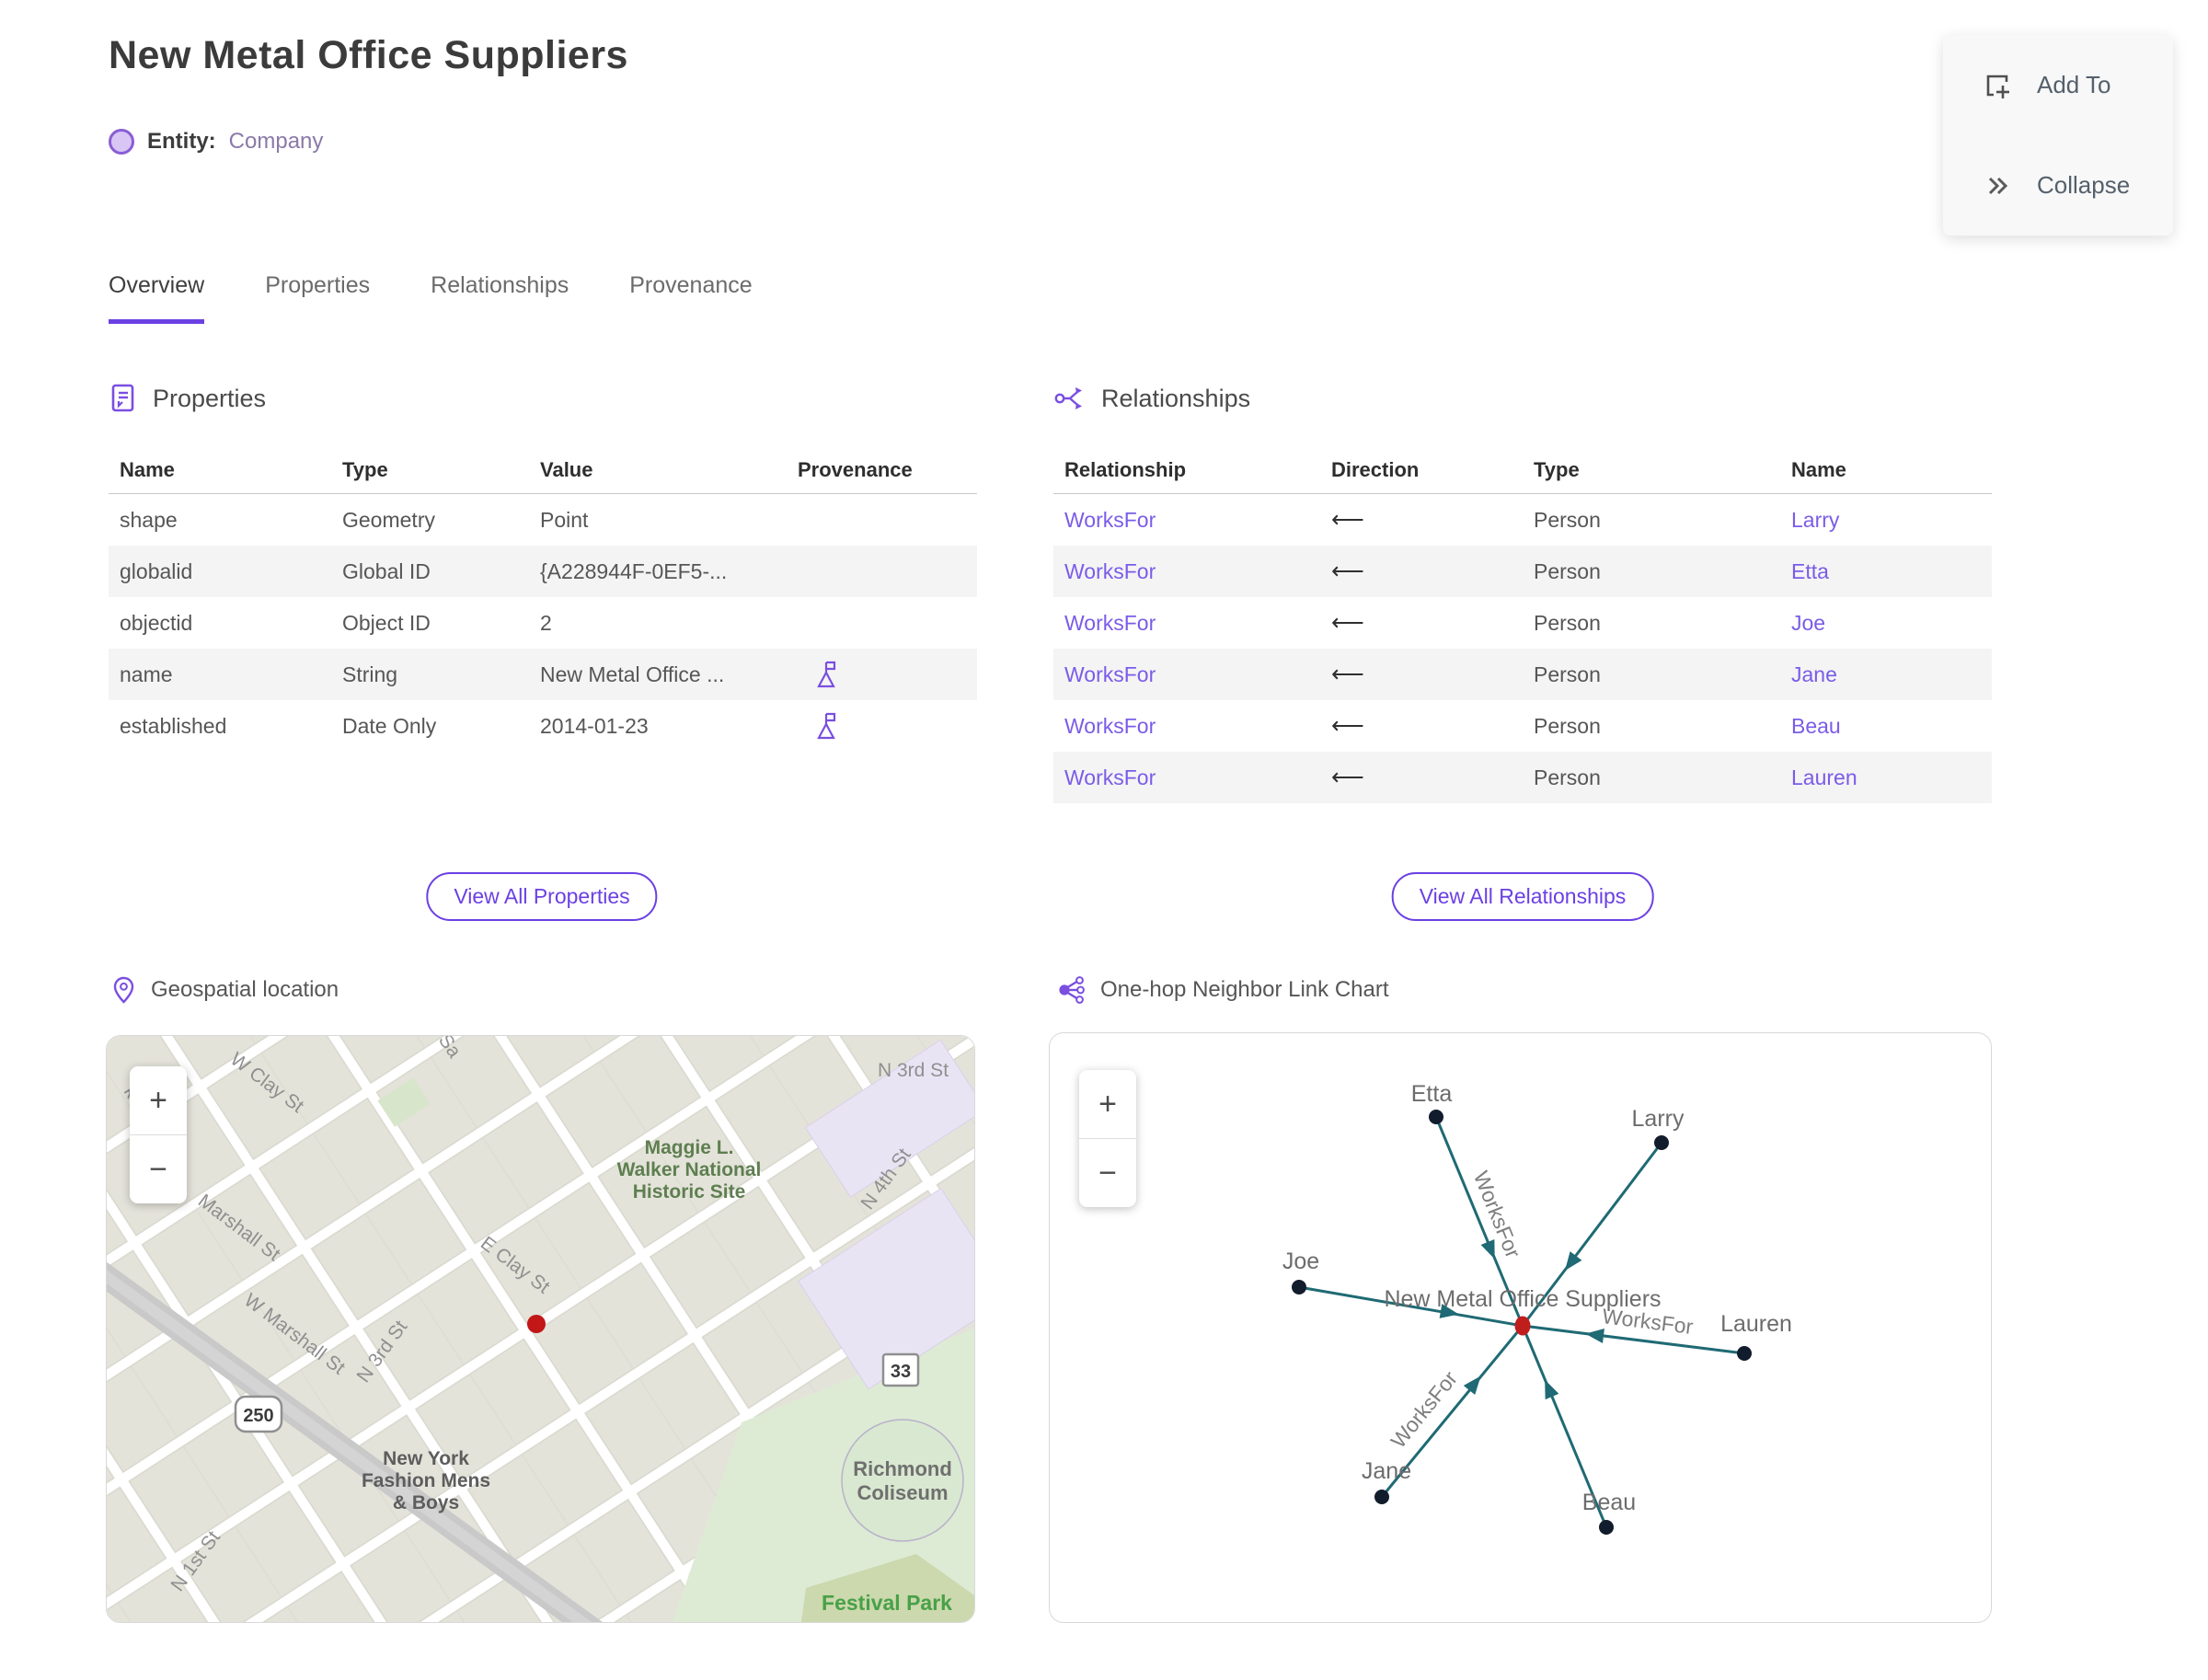  I want to click on table-row: WorksFor ⟵ Person Joe, so click(1522, 623).